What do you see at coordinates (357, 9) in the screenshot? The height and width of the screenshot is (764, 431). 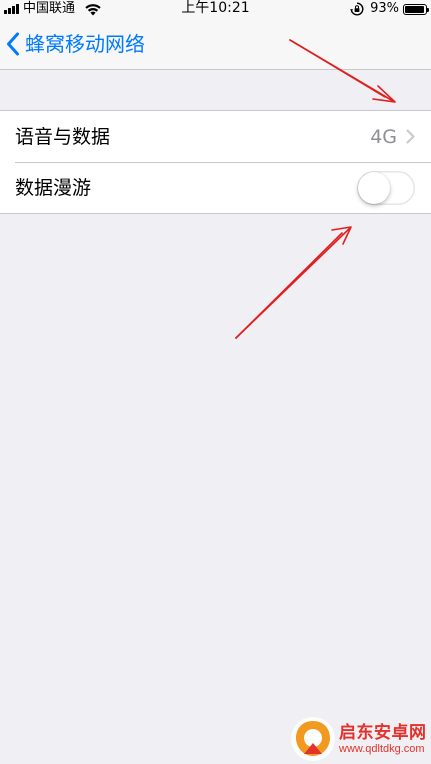 I see `rotation-lock-icon` at bounding box center [357, 9].